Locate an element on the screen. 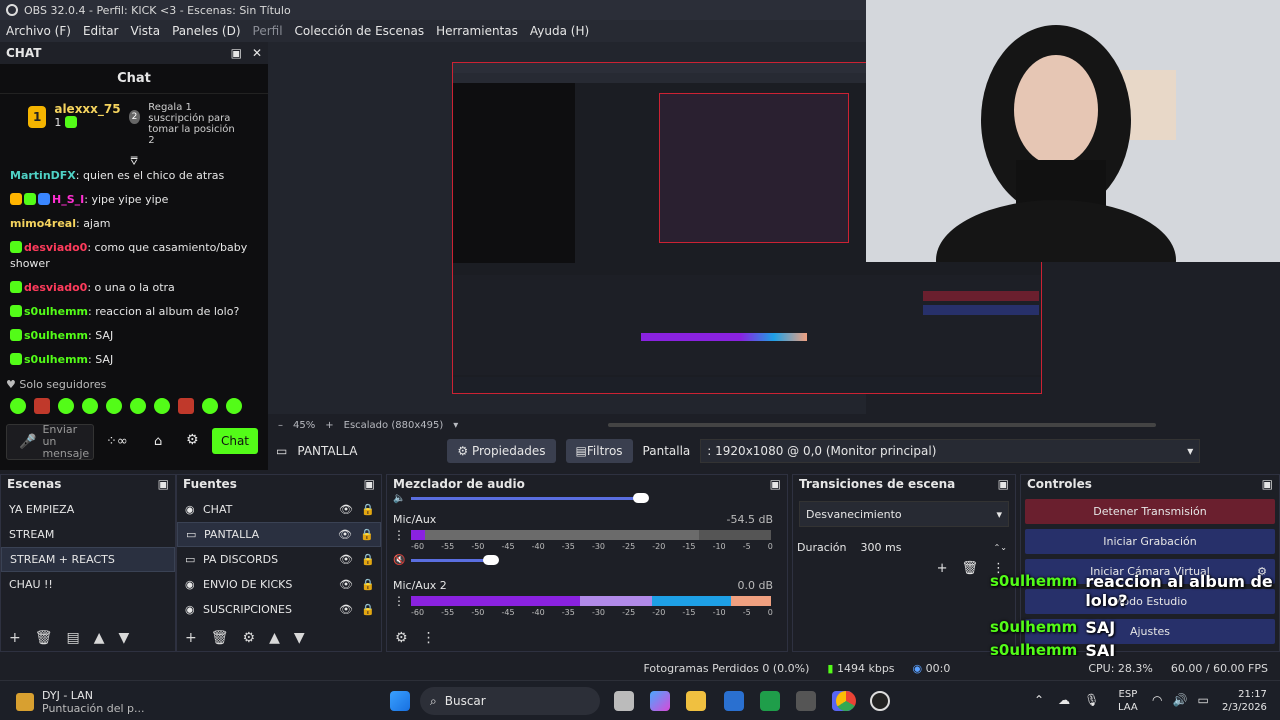 The image size is (1280, 720). chat-user: MartinDFX is located at coordinates (43, 175).